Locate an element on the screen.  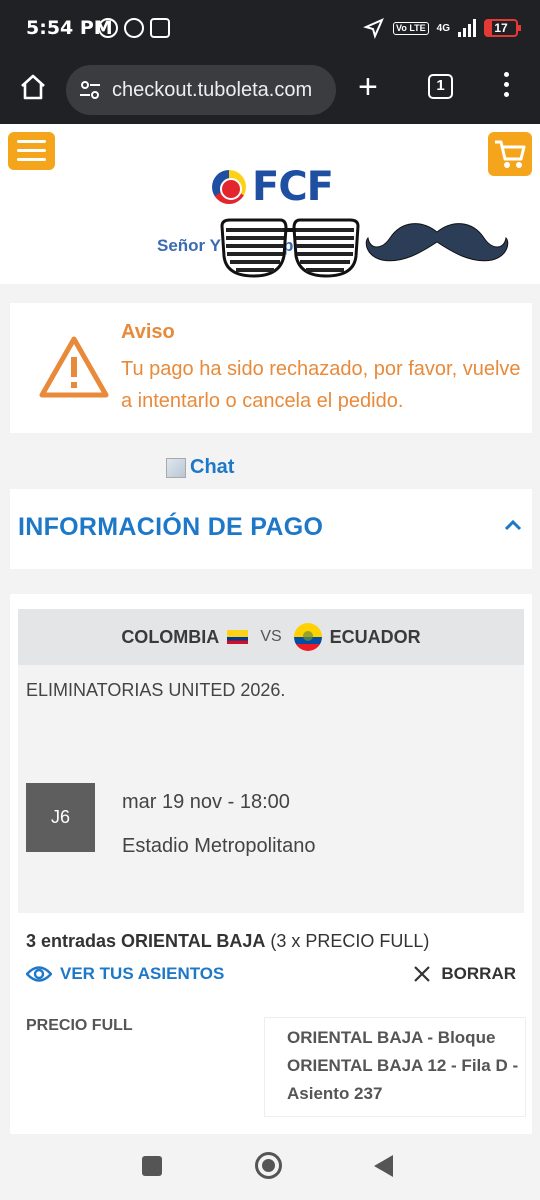
site-settings-icon is located at coordinates (90, 90).